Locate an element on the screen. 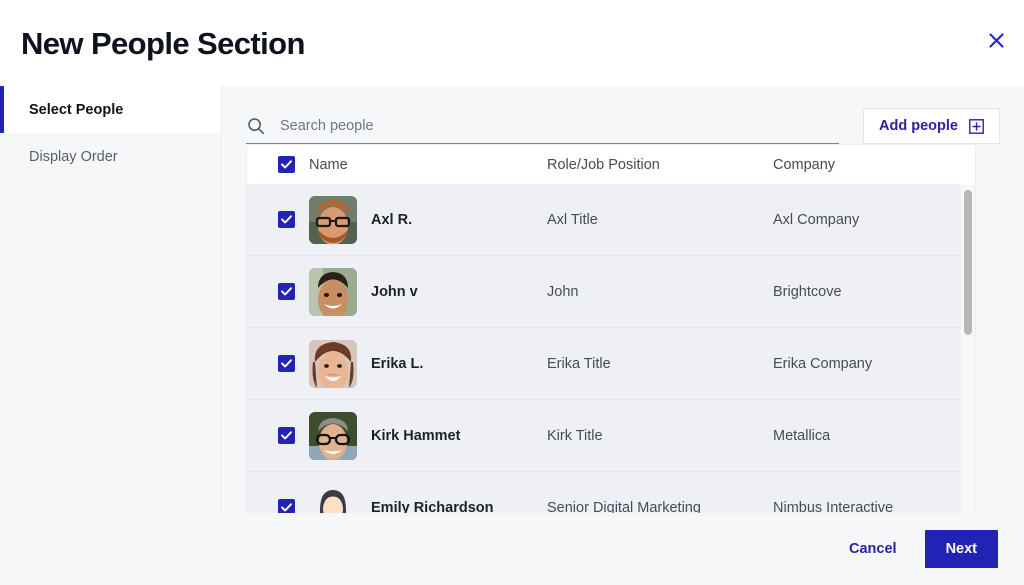 The width and height of the screenshot is (1024, 585). sidebar-item-display-order: Display Order is located at coordinates (110, 156).